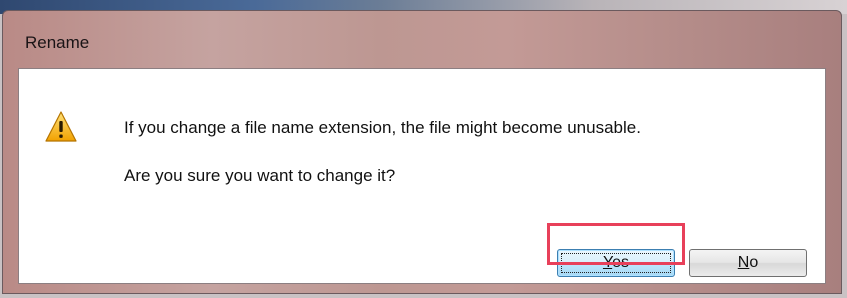 The image size is (847, 298). What do you see at coordinates (754, 262) in the screenshot?
I see `no-label-rest: o` at bounding box center [754, 262].